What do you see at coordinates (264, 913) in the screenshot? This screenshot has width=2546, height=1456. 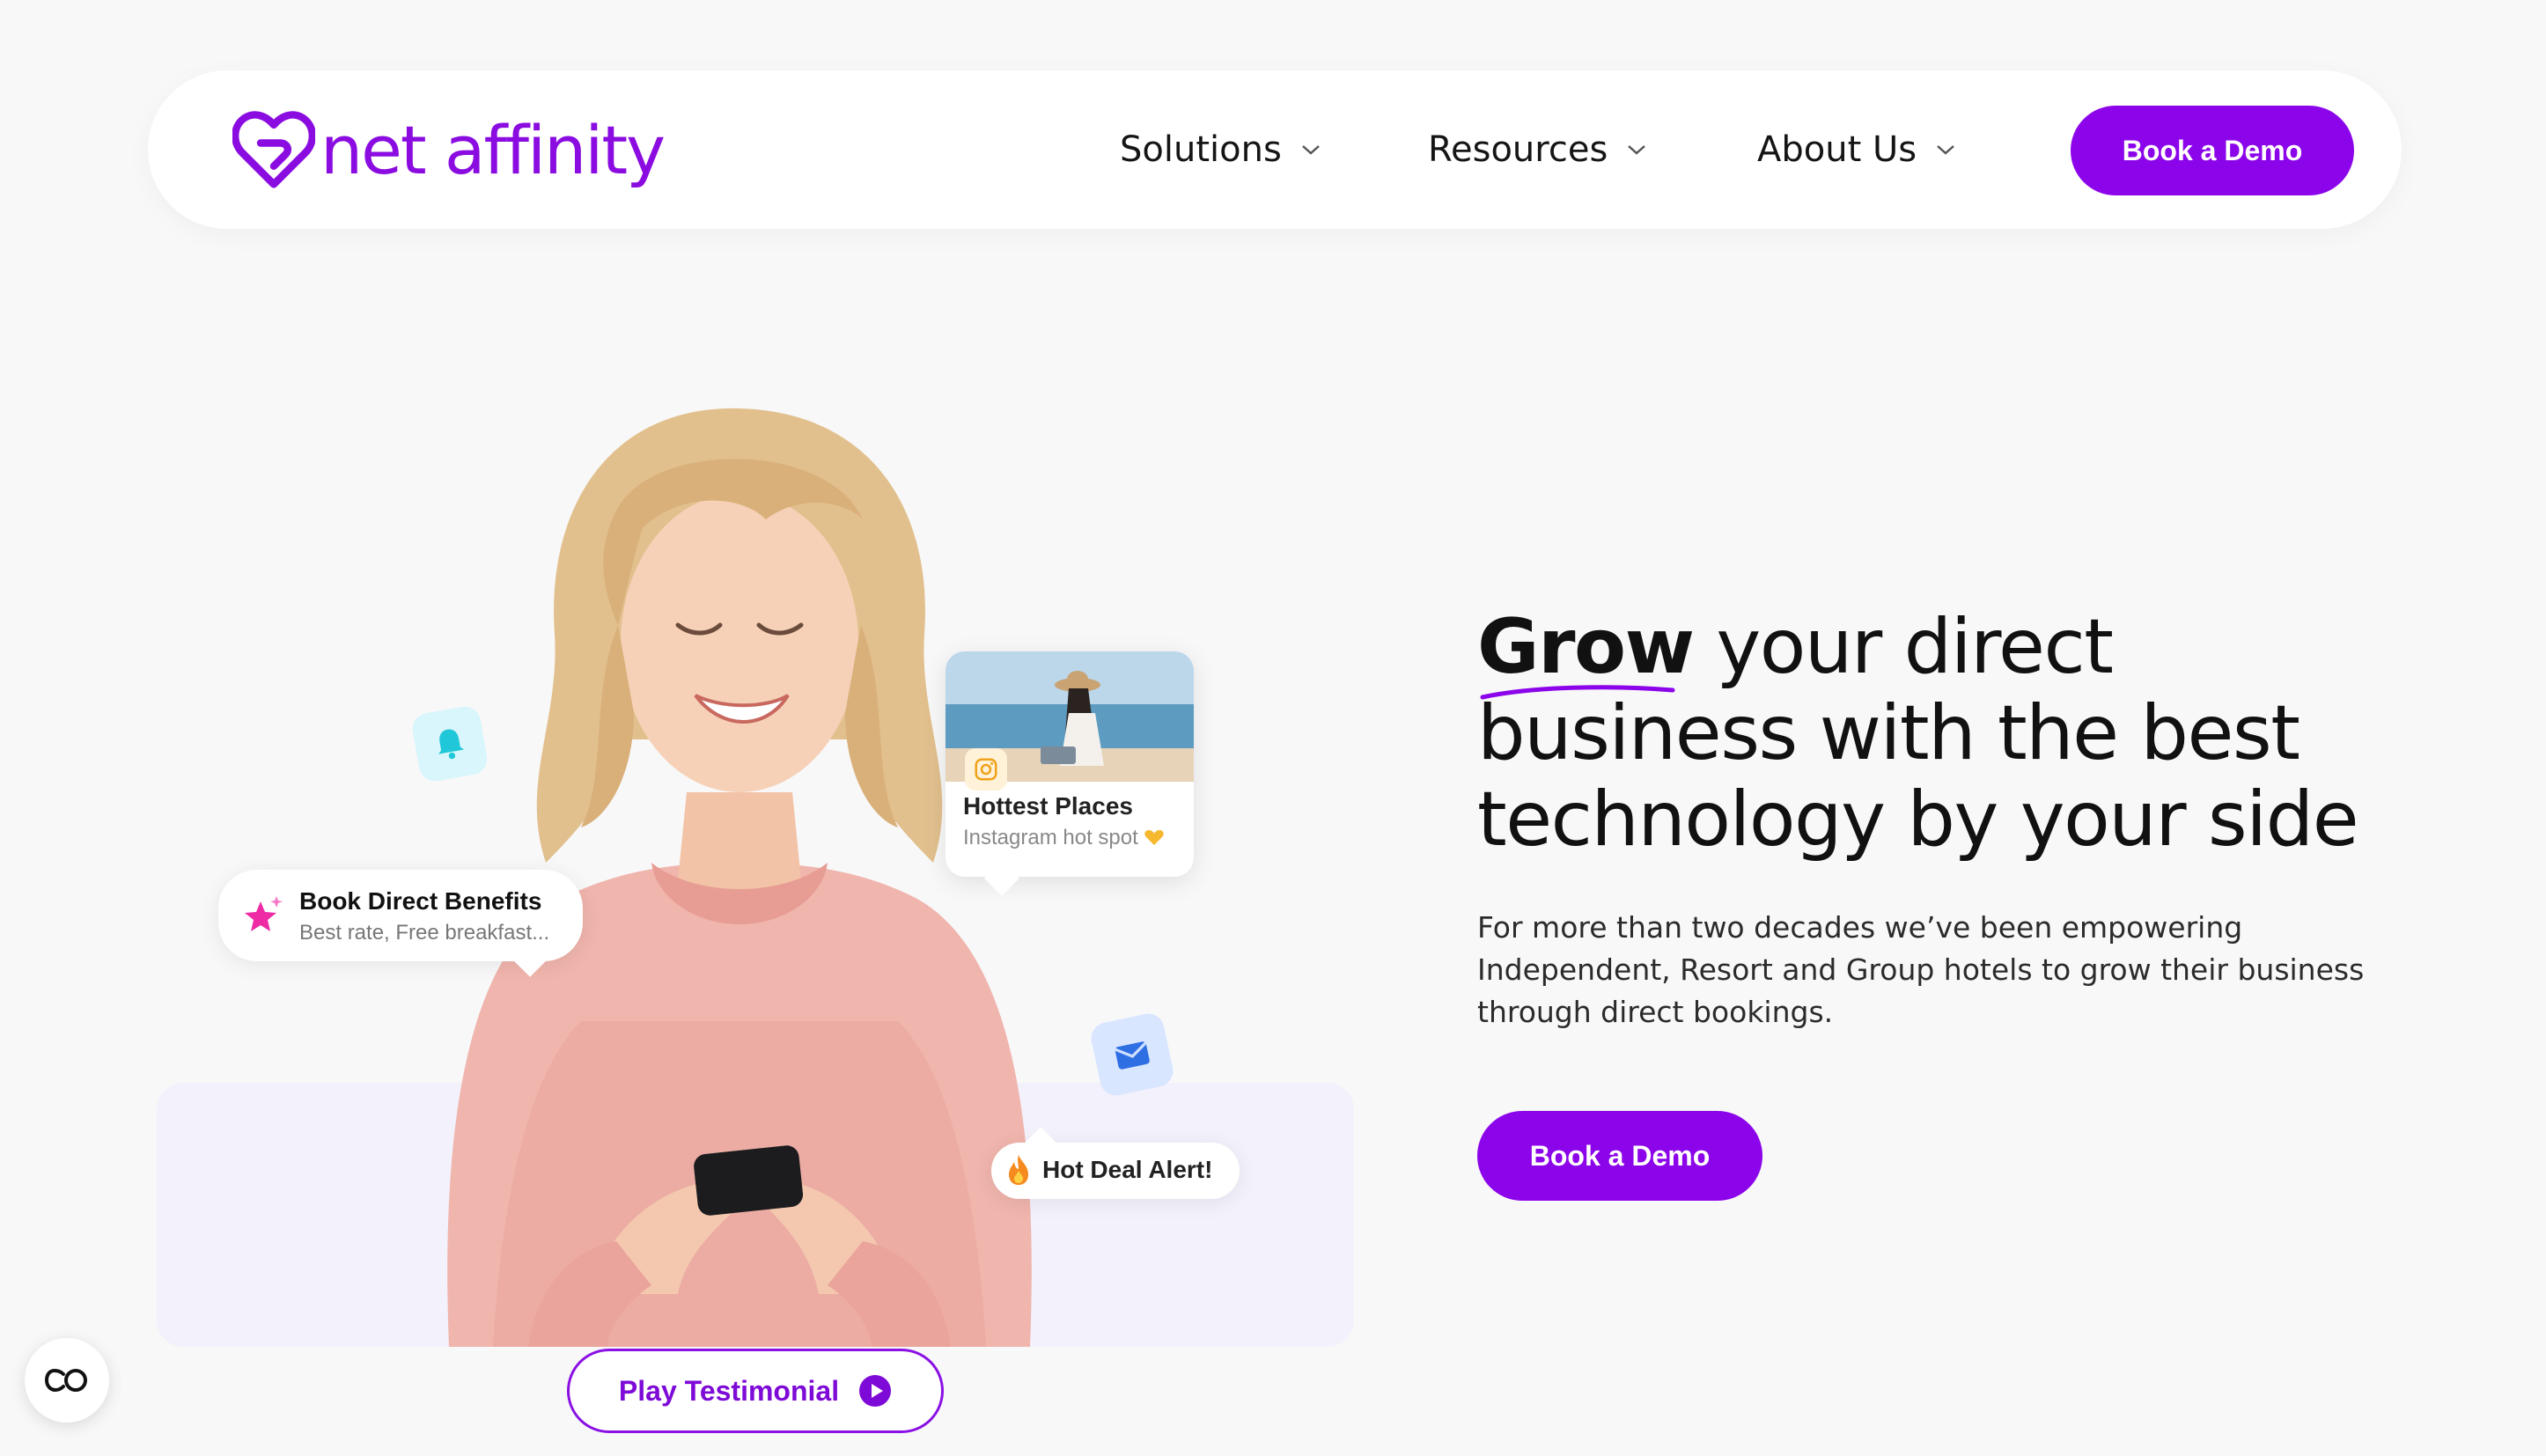 I see `star-icon` at bounding box center [264, 913].